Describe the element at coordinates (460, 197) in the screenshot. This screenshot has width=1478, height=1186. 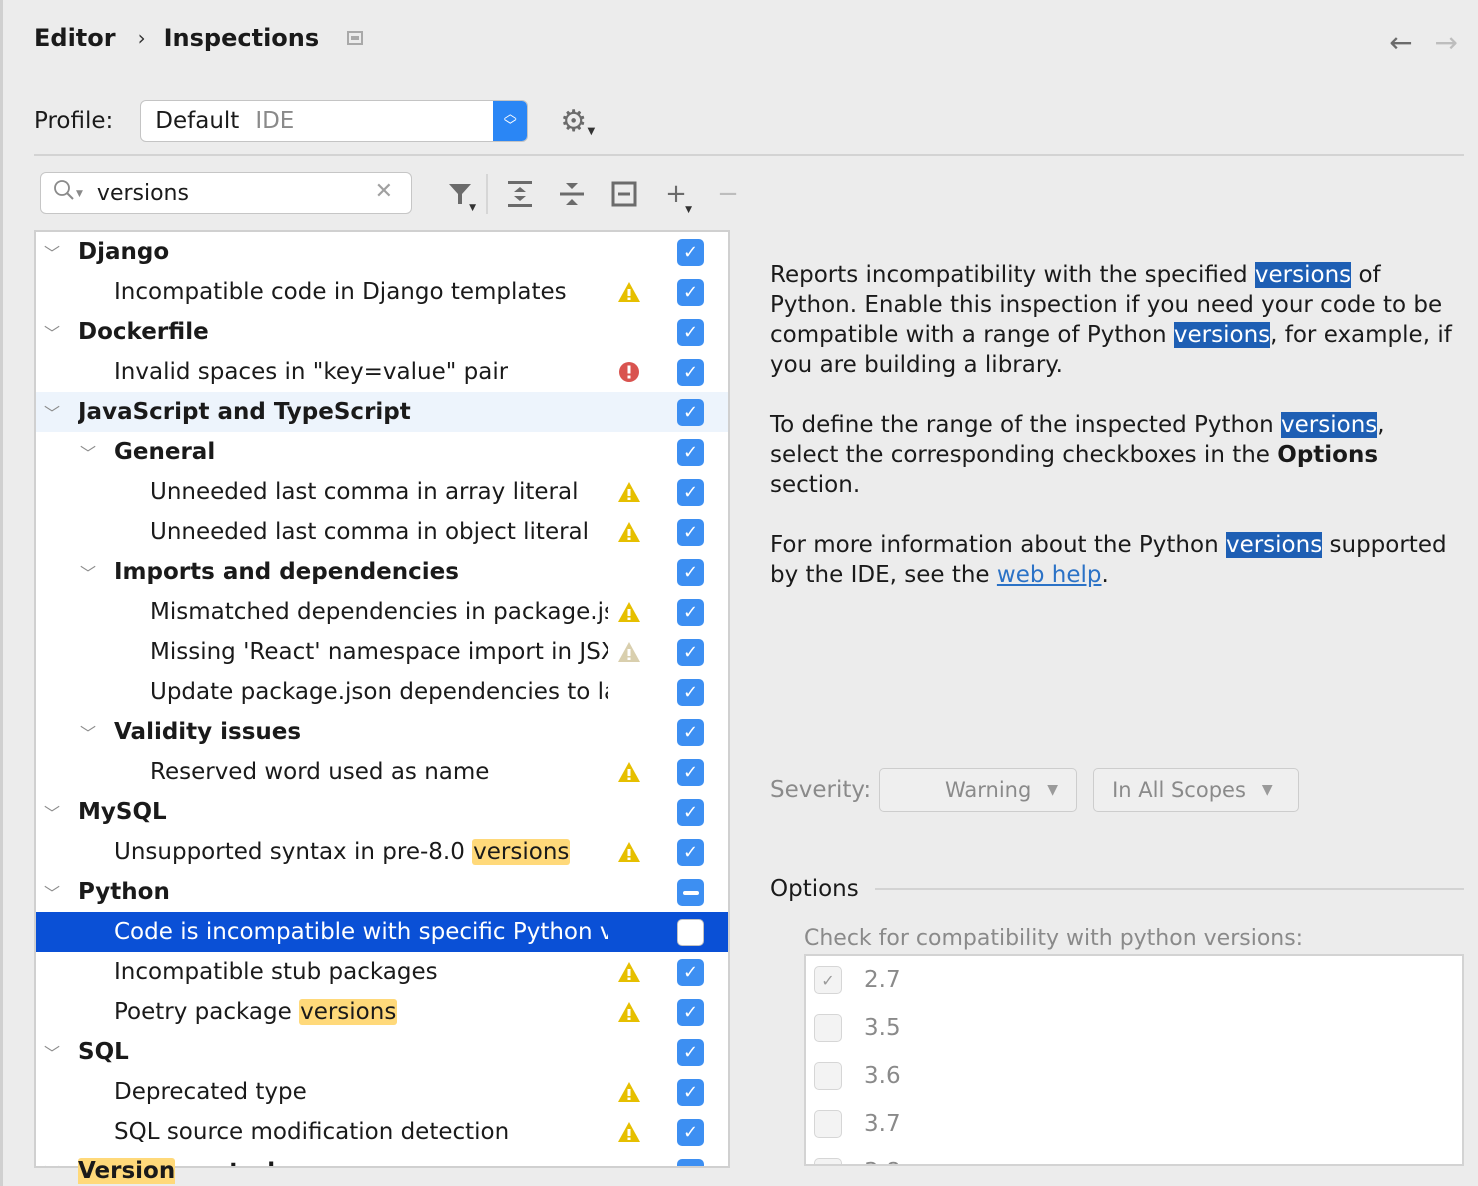
I see `filter-icon: ▼` at that location.